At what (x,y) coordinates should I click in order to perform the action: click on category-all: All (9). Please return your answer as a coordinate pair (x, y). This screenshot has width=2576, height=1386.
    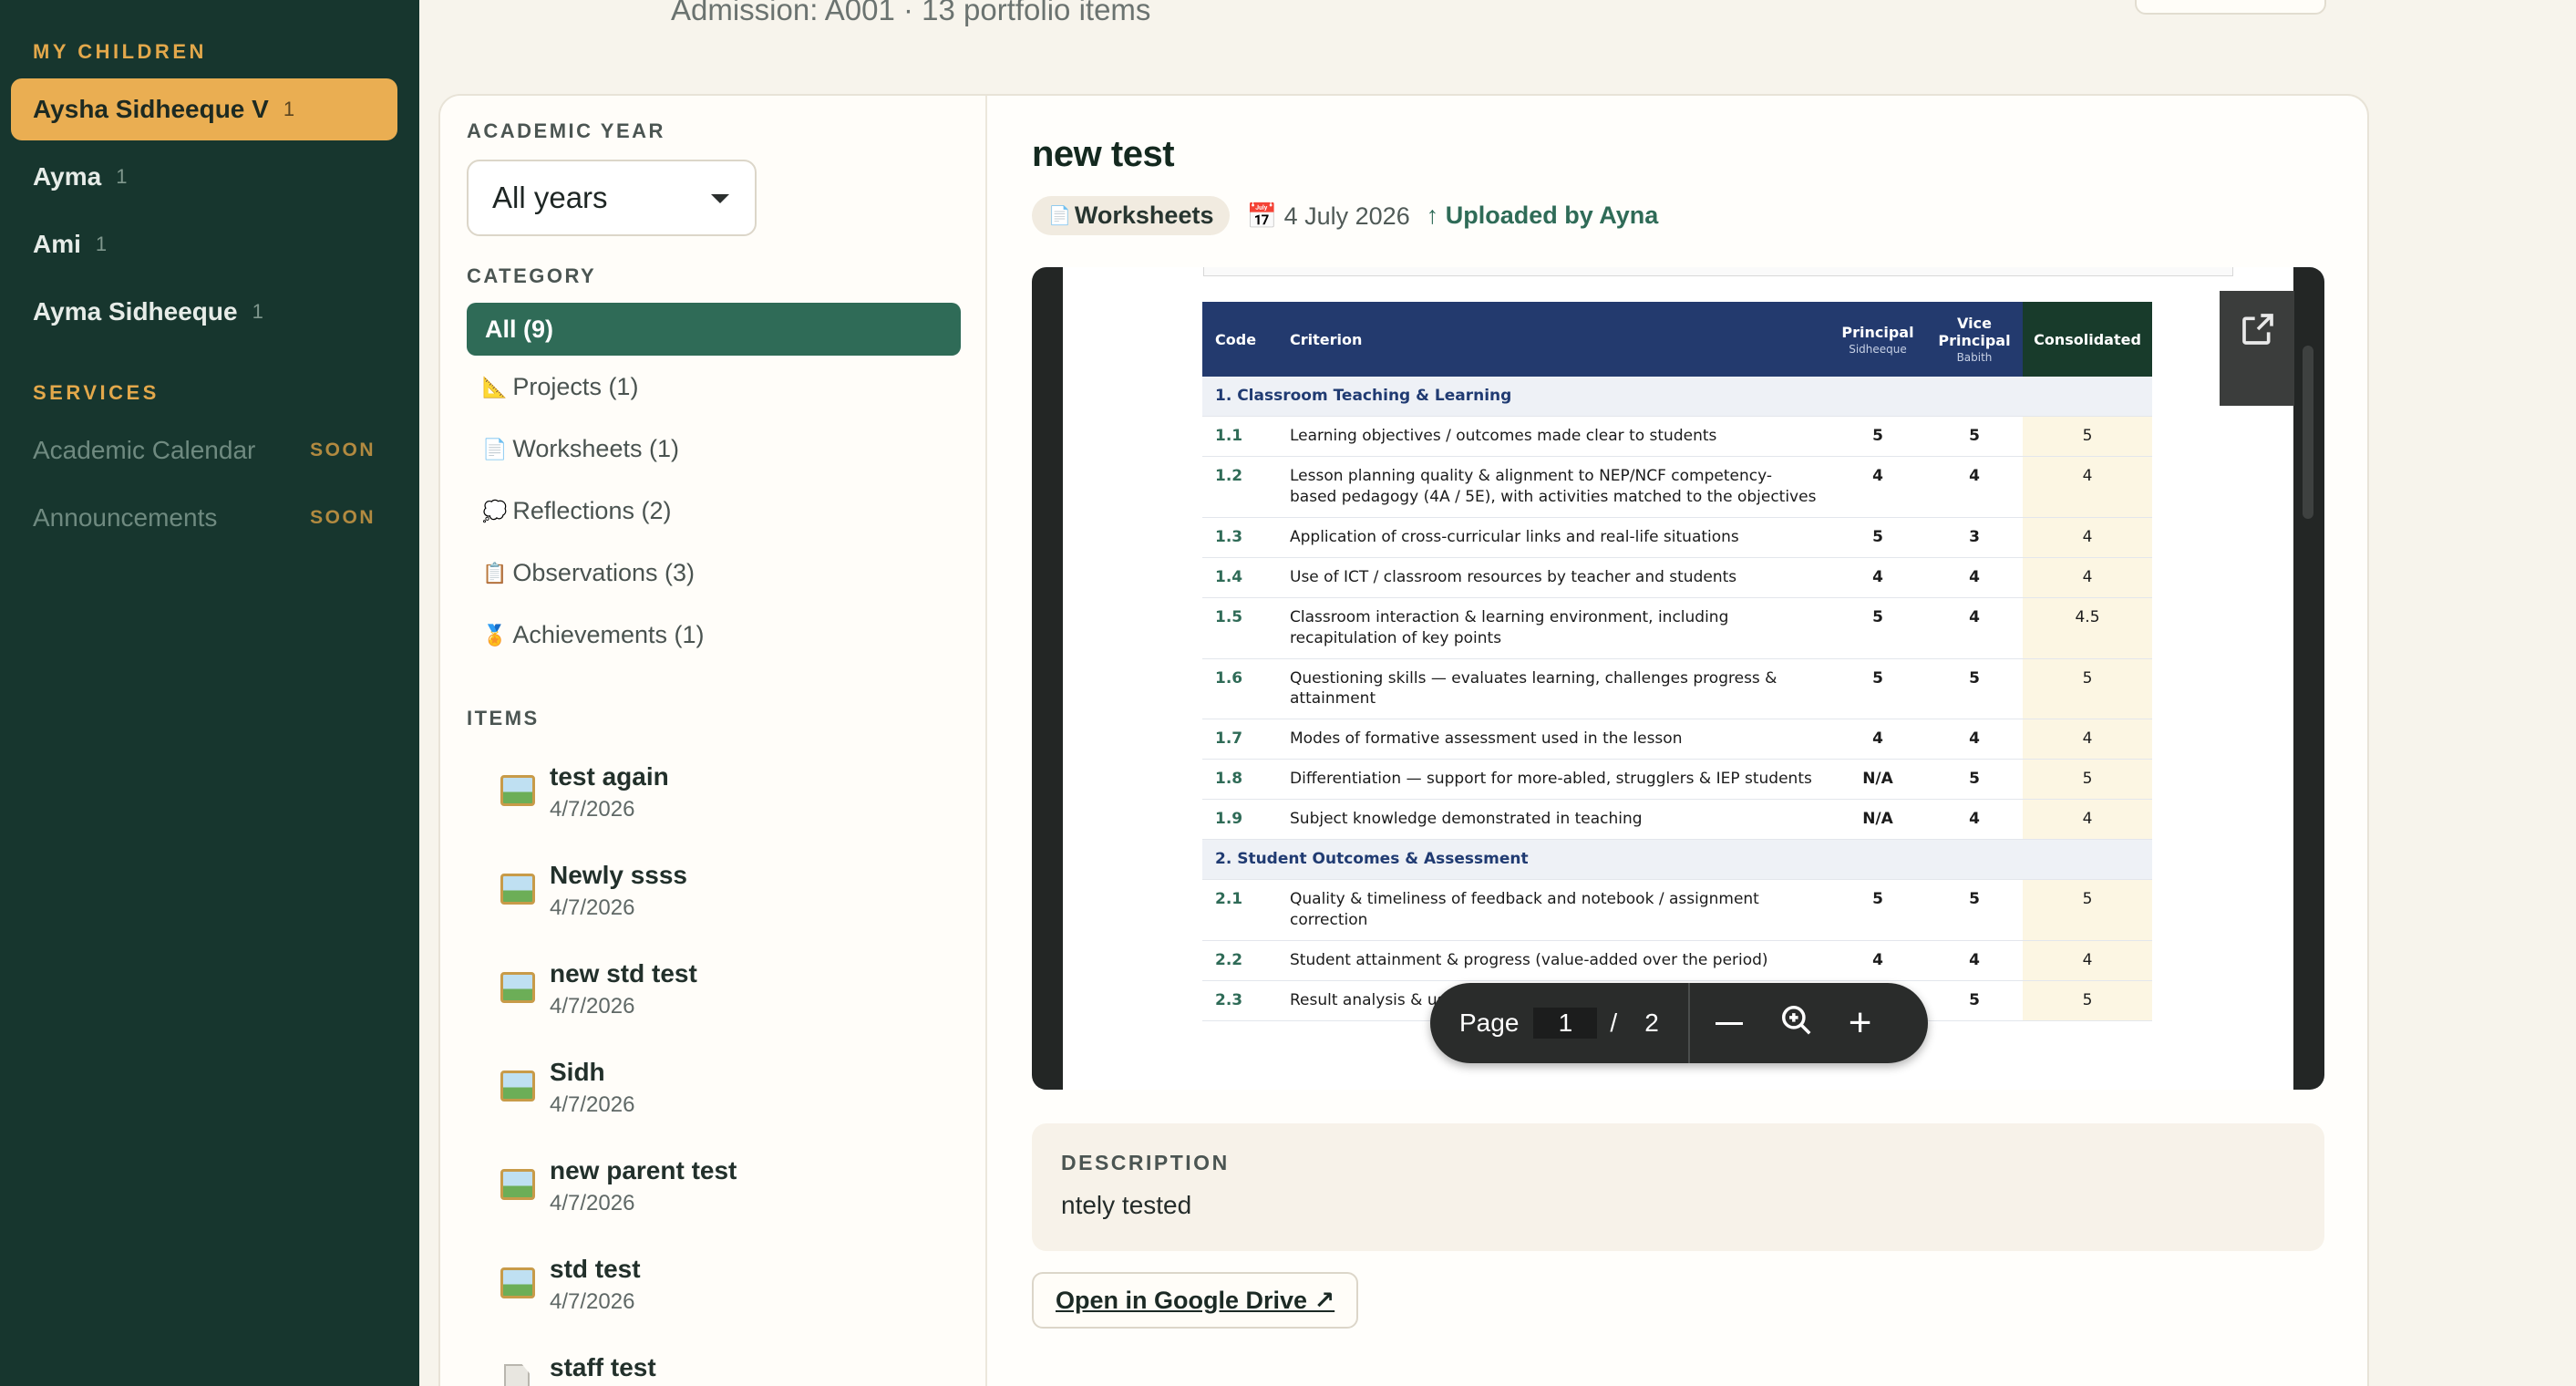
    Looking at the image, I should click on (714, 329).